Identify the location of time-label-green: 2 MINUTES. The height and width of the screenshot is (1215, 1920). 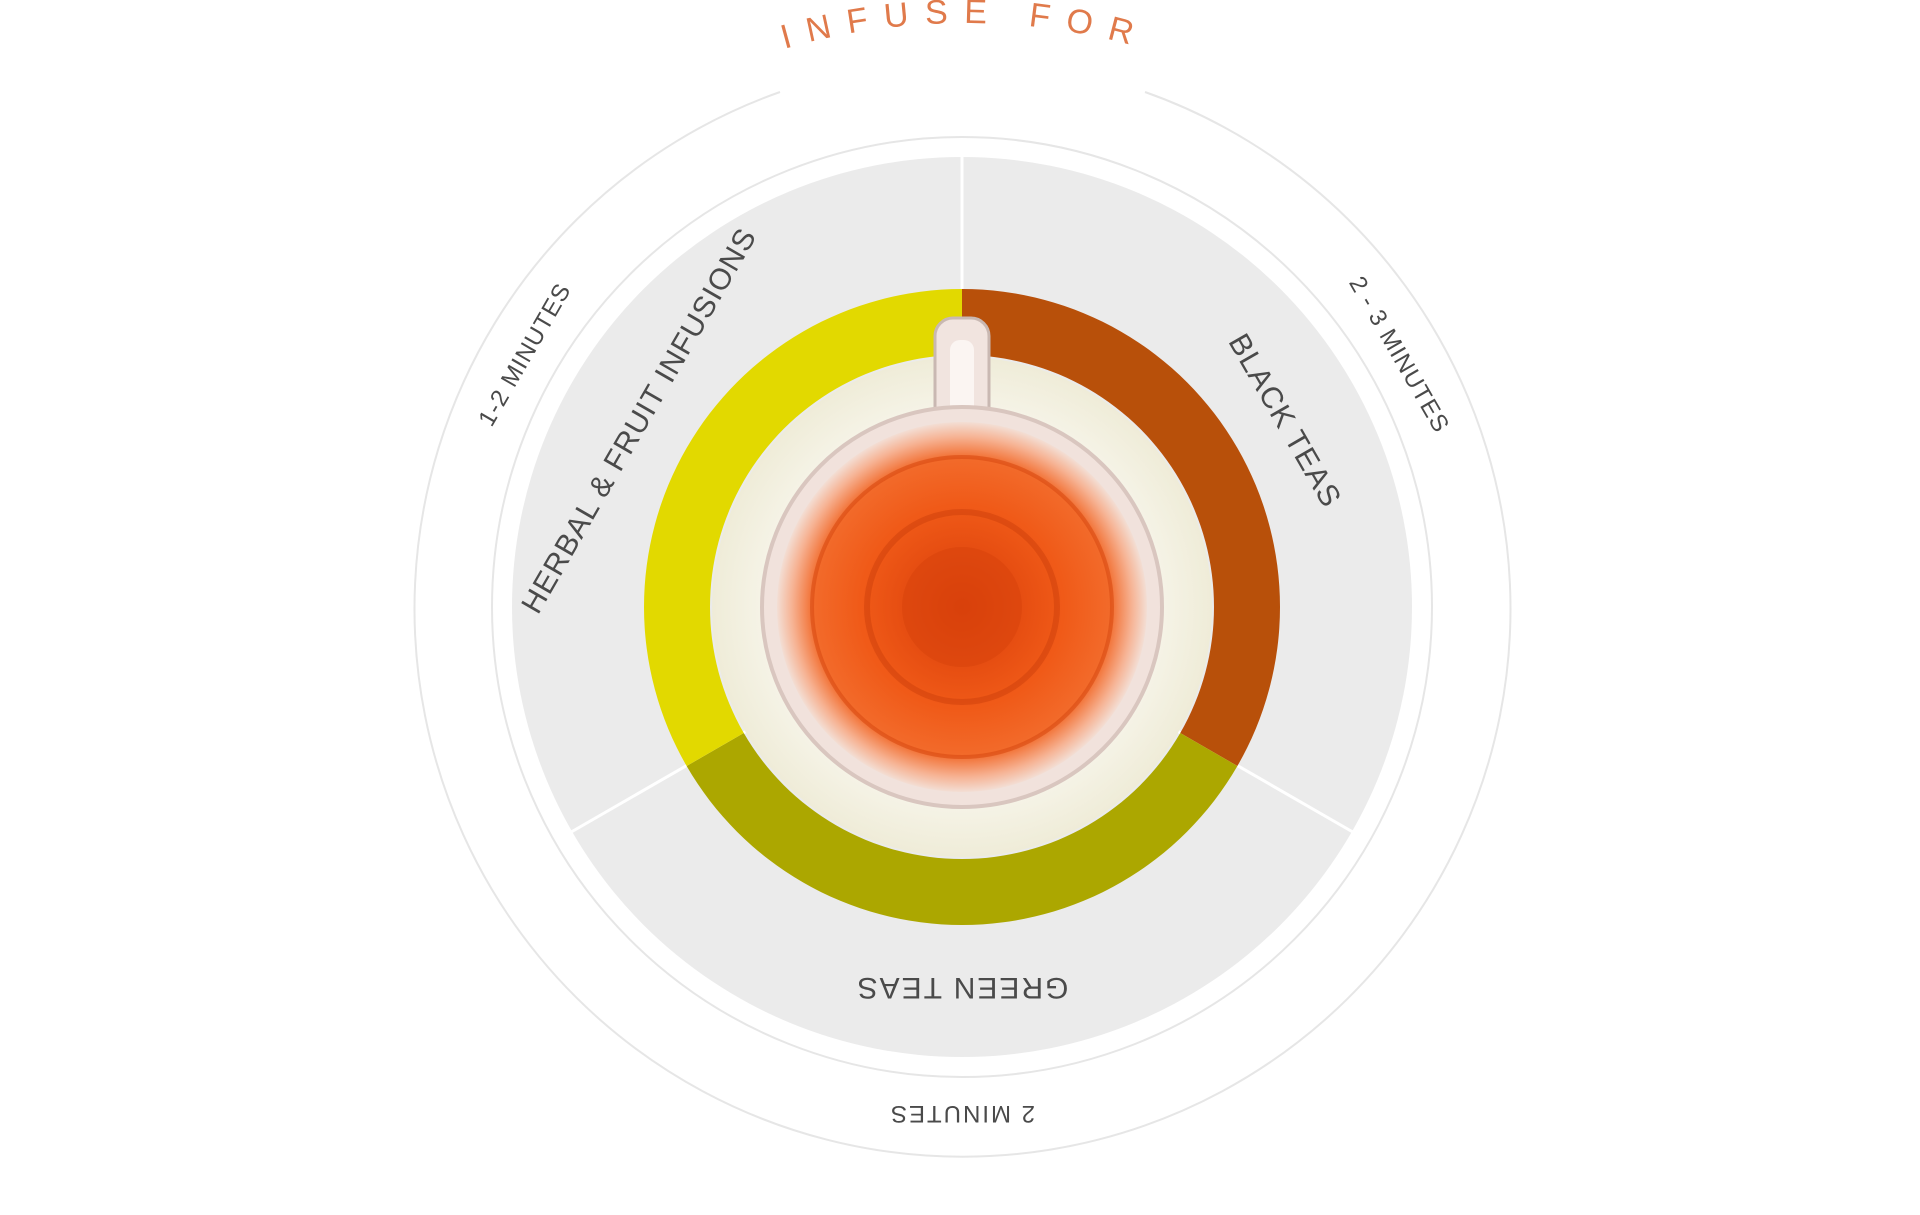
(962, 1113).